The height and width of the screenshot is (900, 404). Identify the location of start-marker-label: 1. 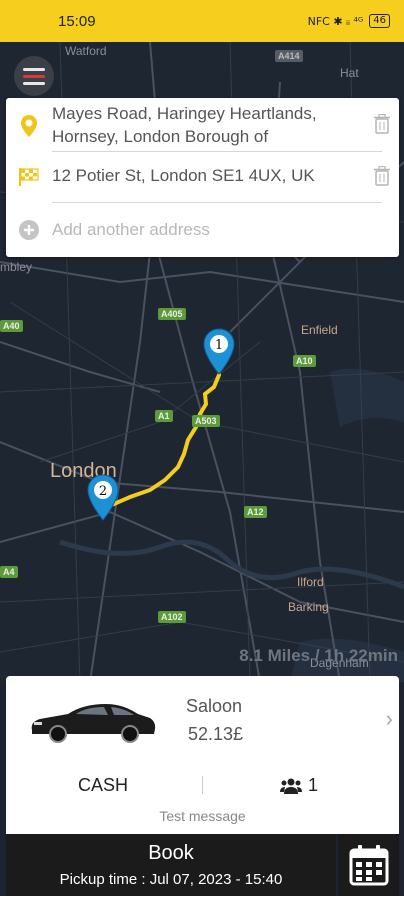
(219, 345).